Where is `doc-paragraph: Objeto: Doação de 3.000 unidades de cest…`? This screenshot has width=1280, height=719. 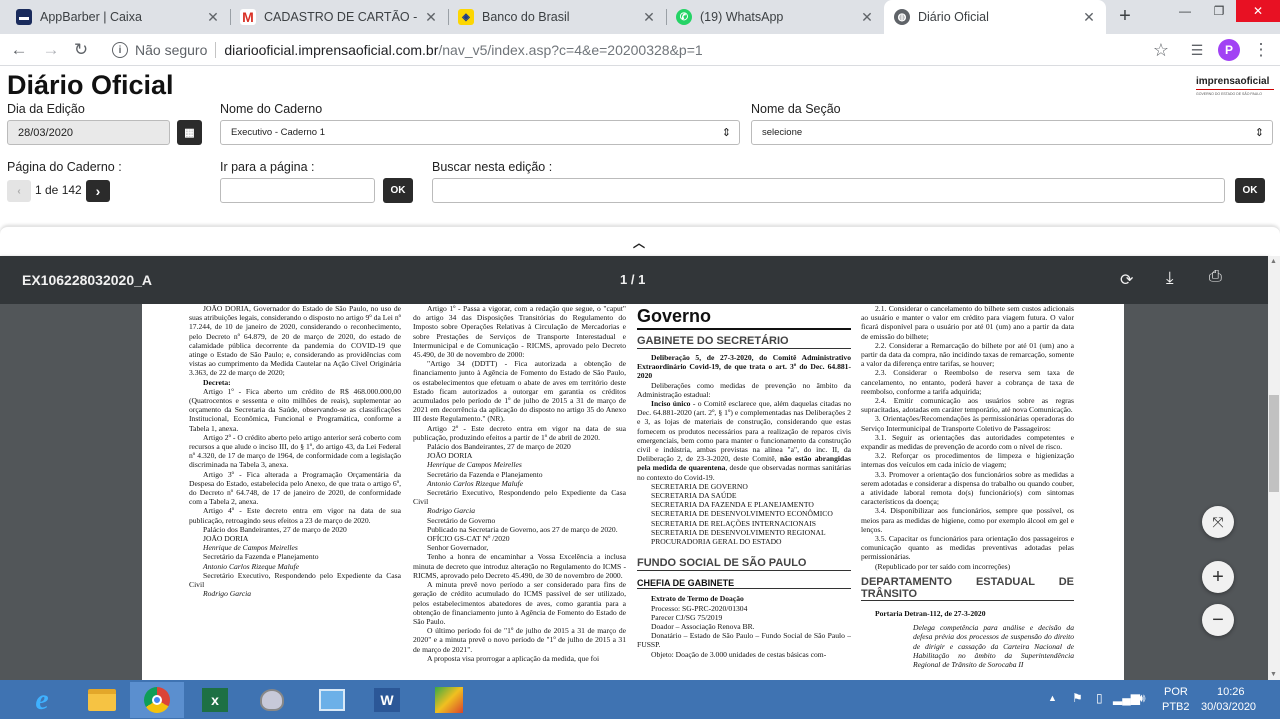 doc-paragraph: Objeto: Doação de 3.000 unidades de cest… is located at coordinates (739, 654).